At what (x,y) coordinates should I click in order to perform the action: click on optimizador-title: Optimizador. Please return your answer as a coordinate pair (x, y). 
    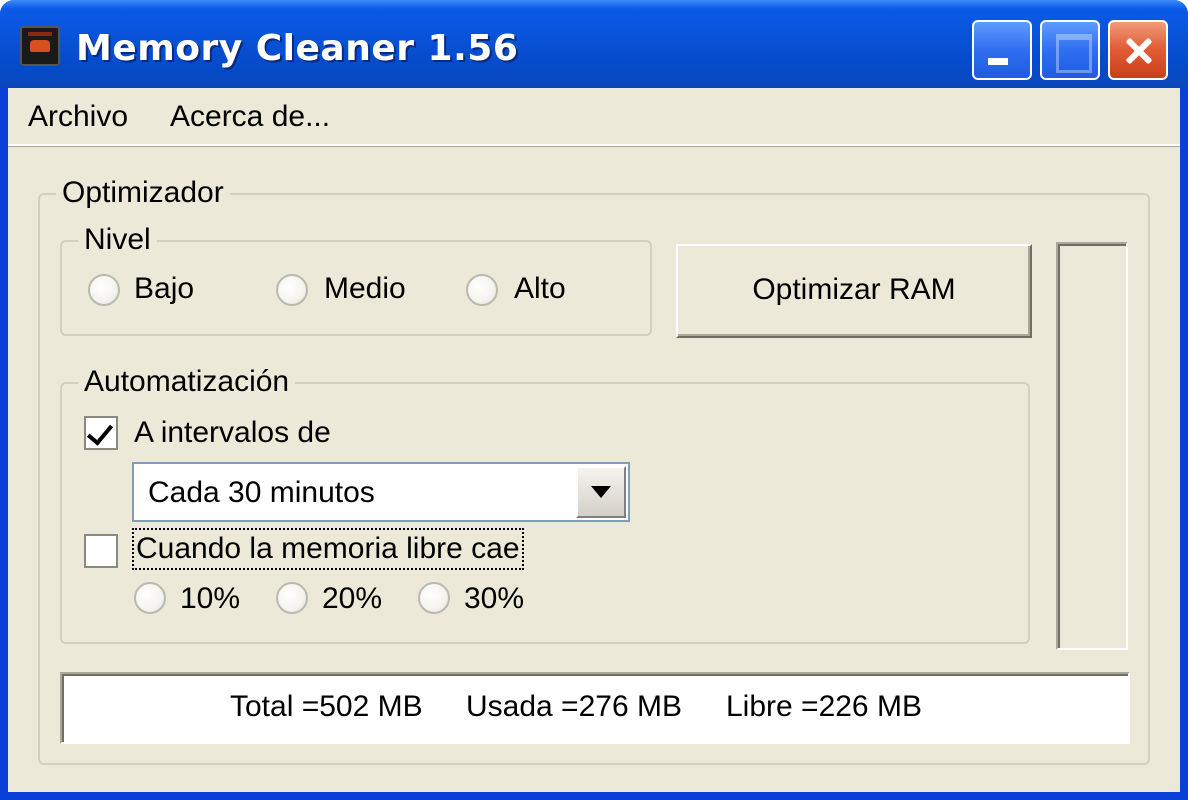
    Looking at the image, I should click on (143, 193).